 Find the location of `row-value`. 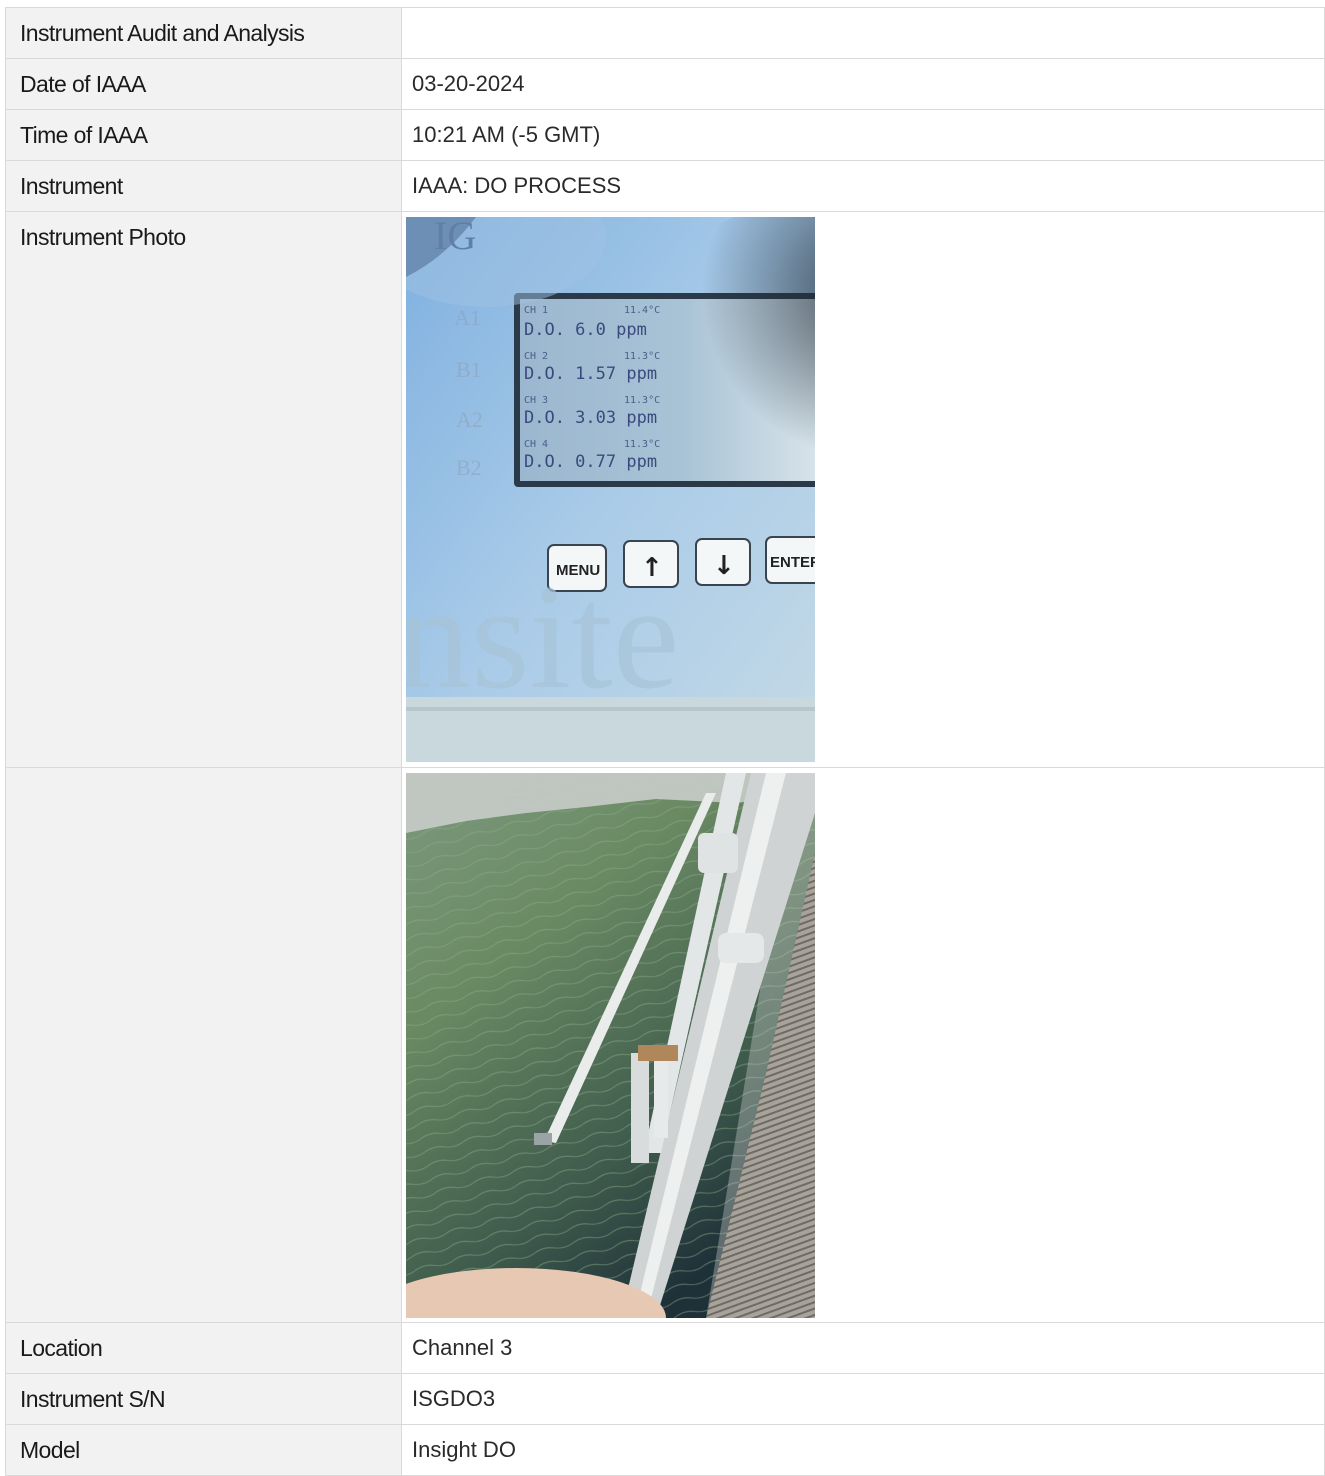

row-value is located at coordinates (863, 33).